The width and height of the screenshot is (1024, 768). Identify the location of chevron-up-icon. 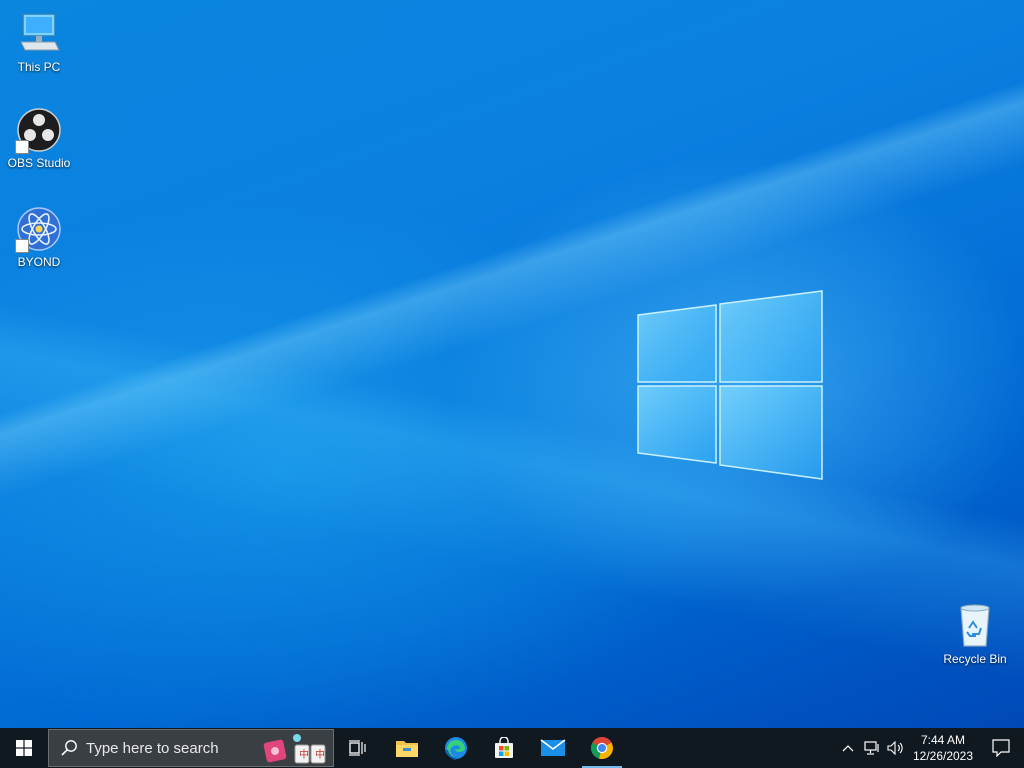
(848, 748).